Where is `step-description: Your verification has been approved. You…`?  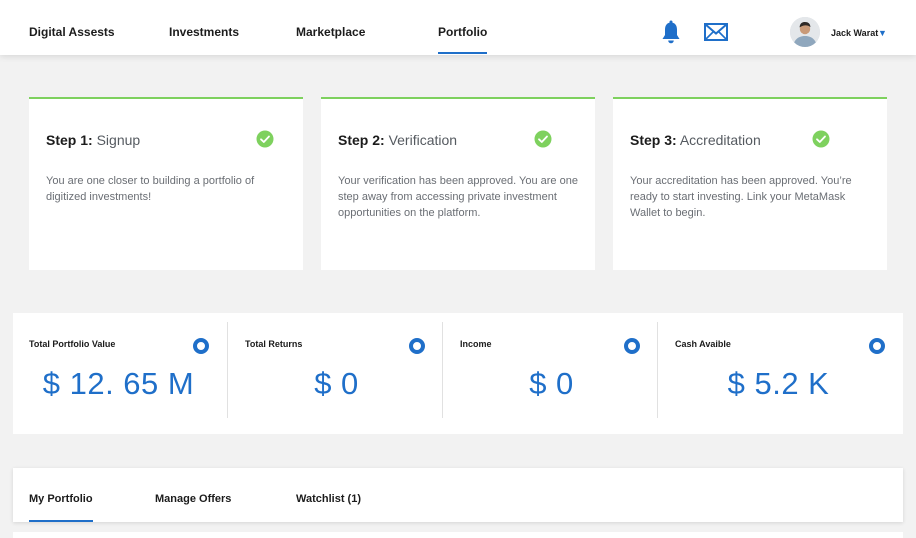 step-description: Your verification has been approved. You… is located at coordinates (458, 197).